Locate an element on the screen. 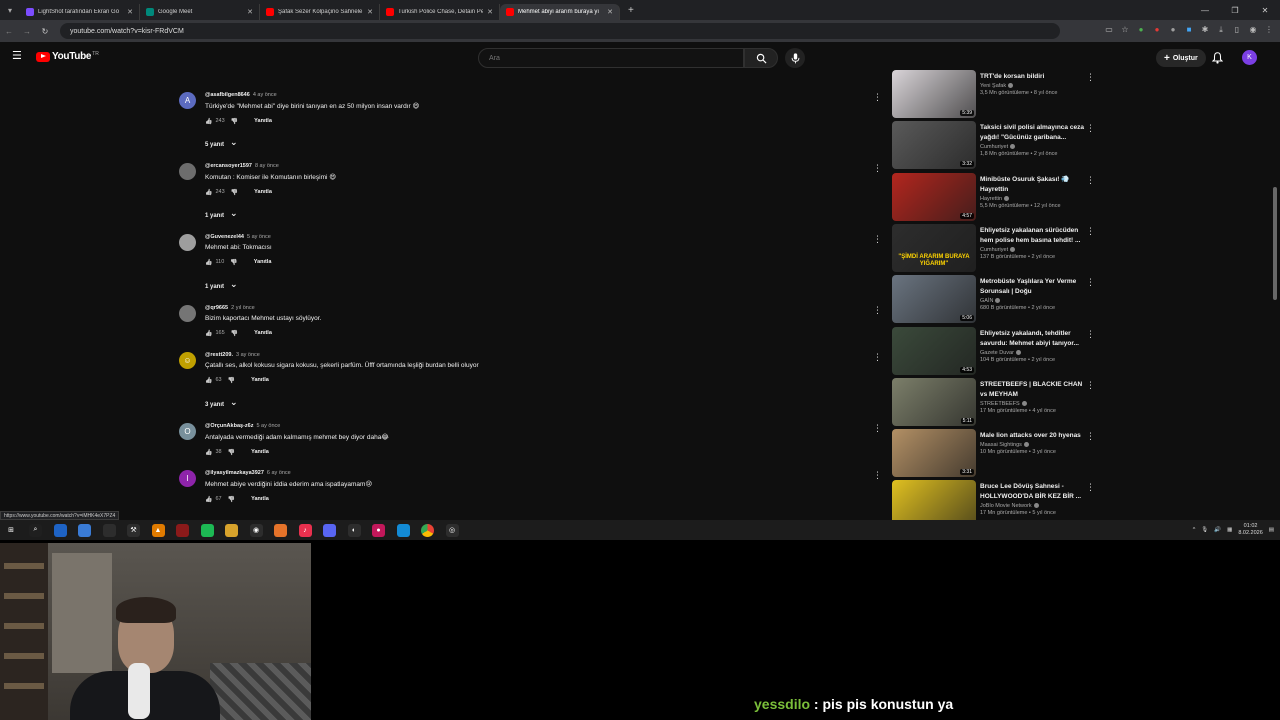 Image resolution: width=1280 pixels, height=720 pixels. channel-name: Gazete Duvar is located at coordinates (997, 353).